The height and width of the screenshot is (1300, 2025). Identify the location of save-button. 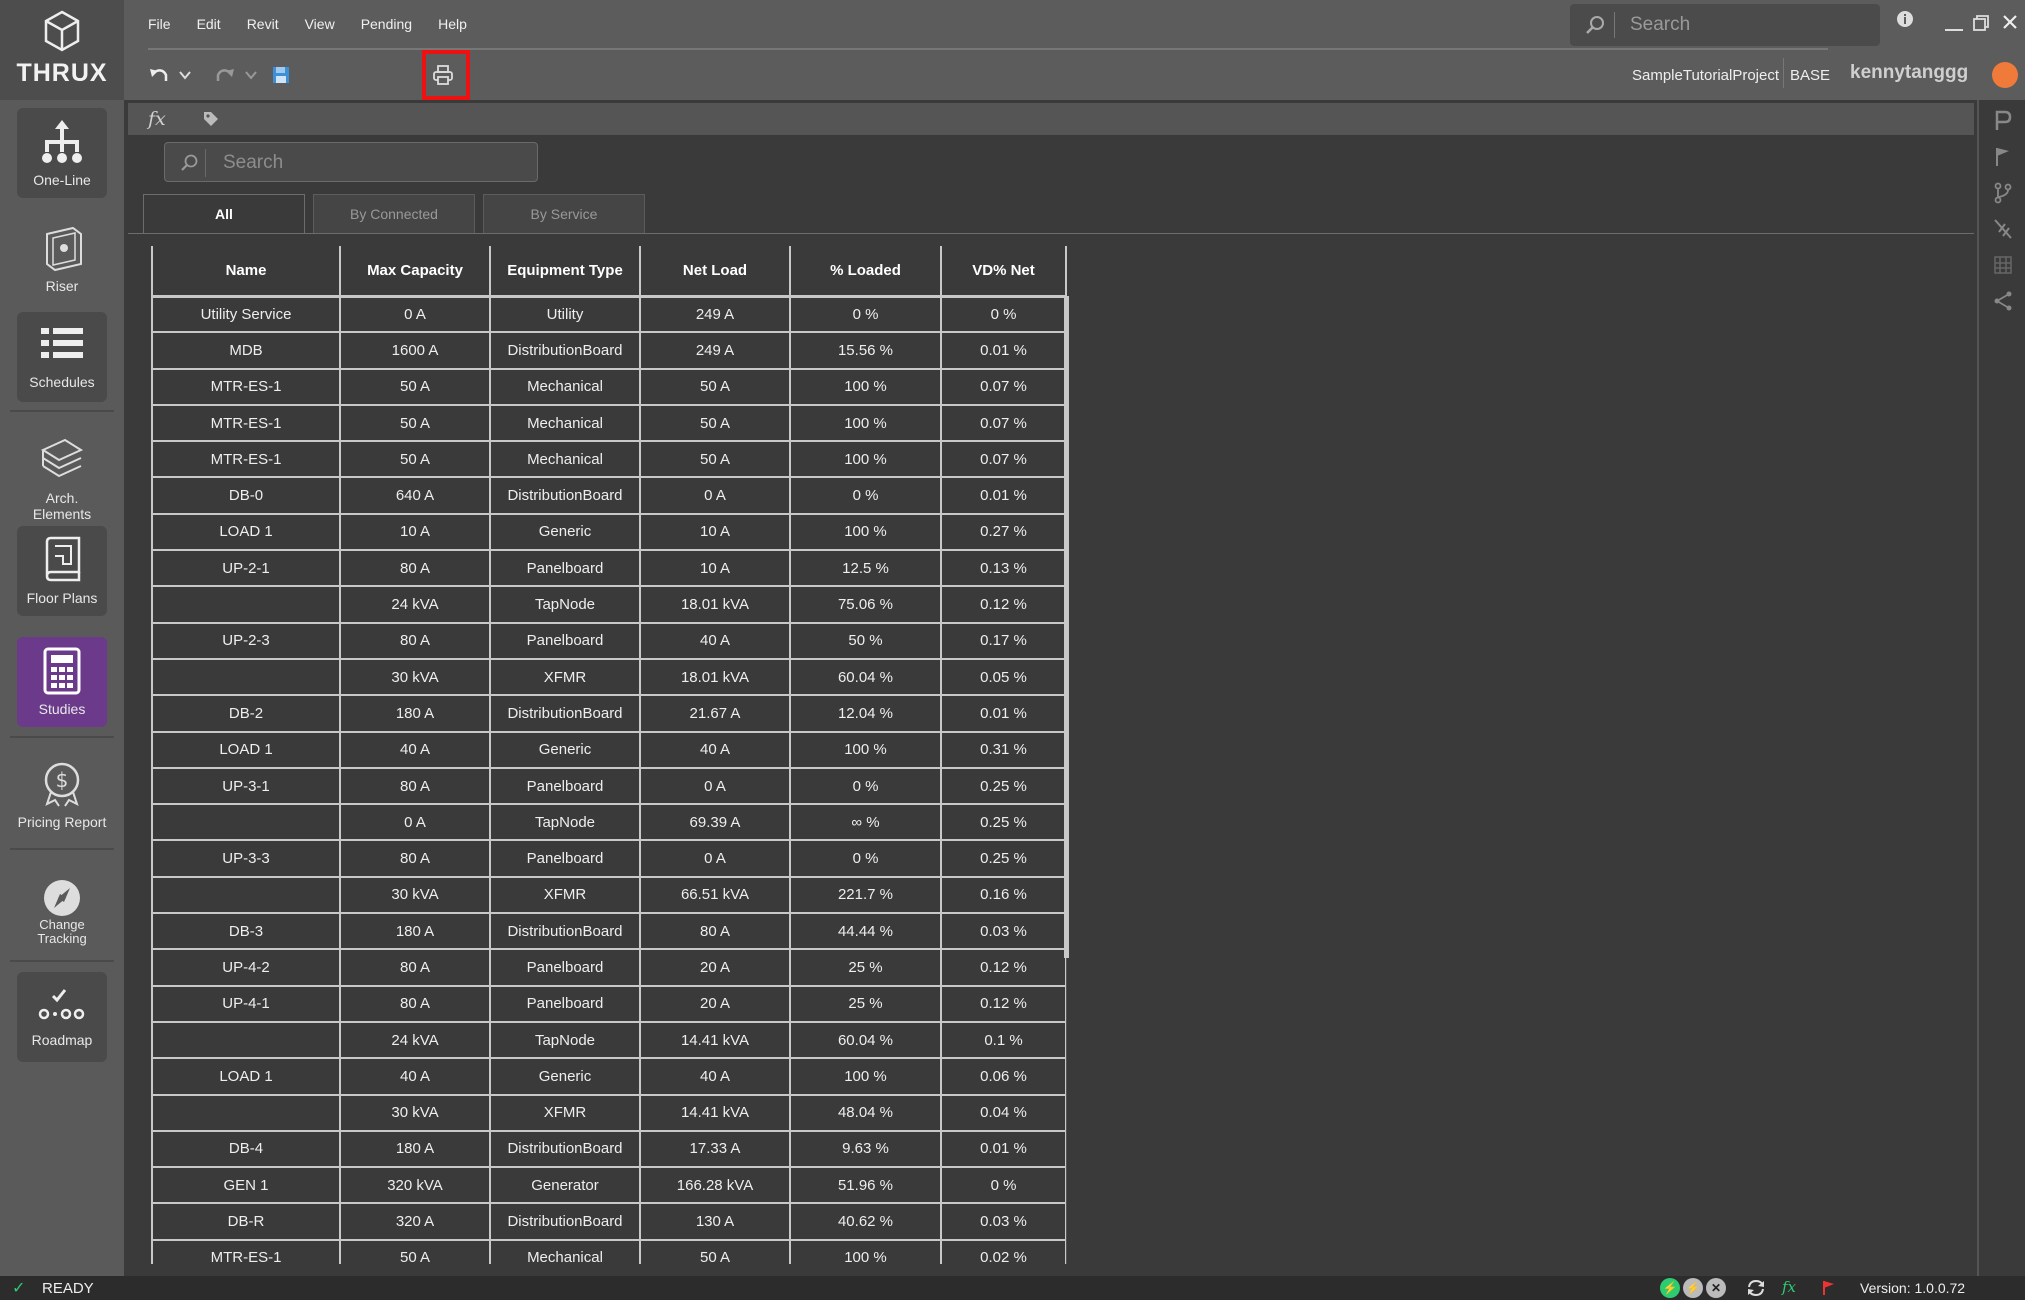
(281, 75).